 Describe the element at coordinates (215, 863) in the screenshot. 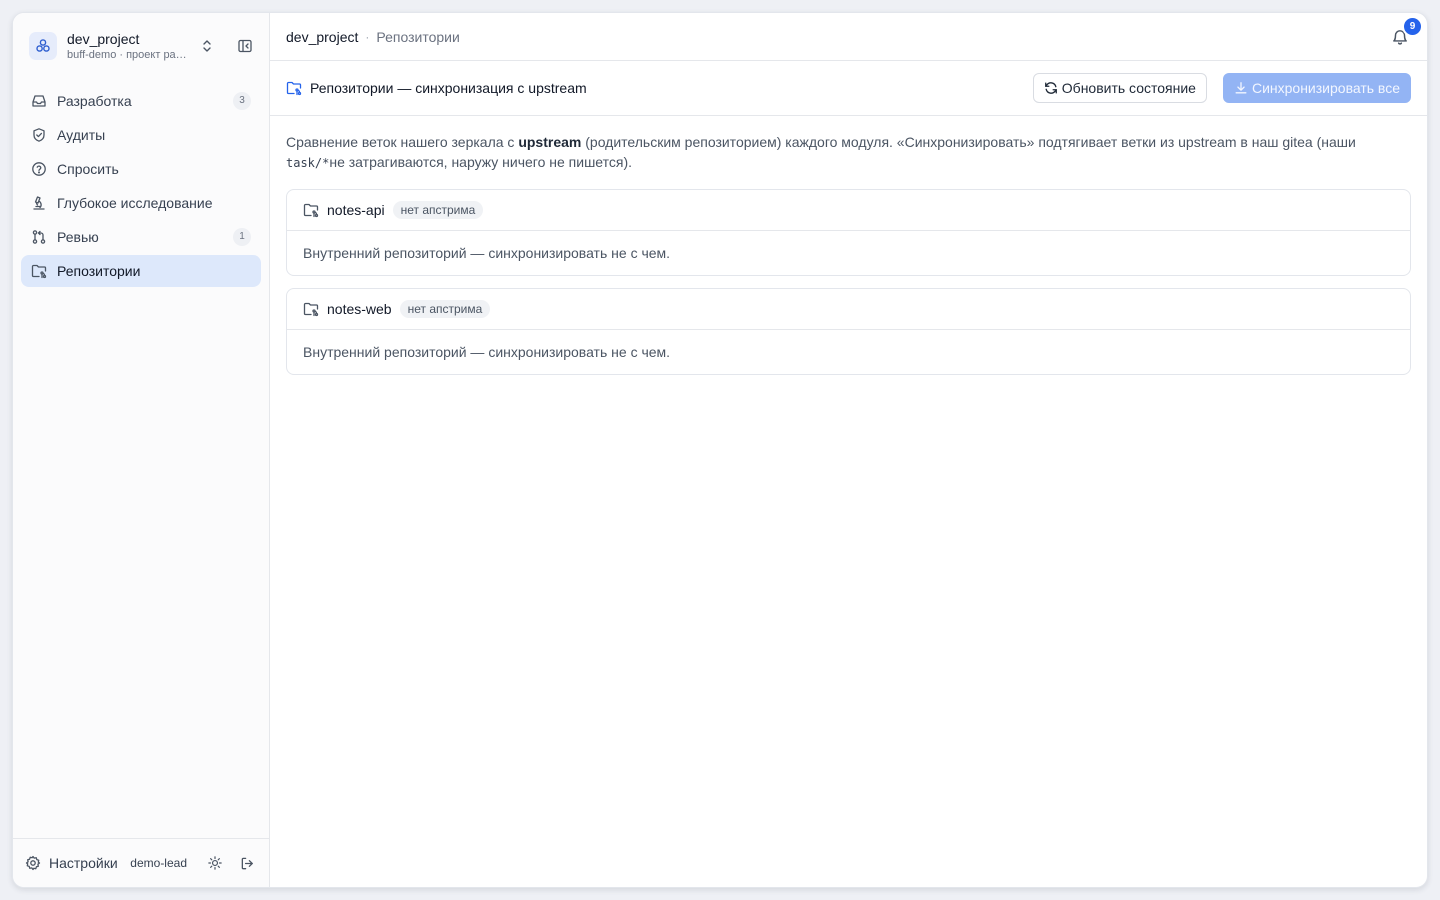

I see `sun-icon` at that location.